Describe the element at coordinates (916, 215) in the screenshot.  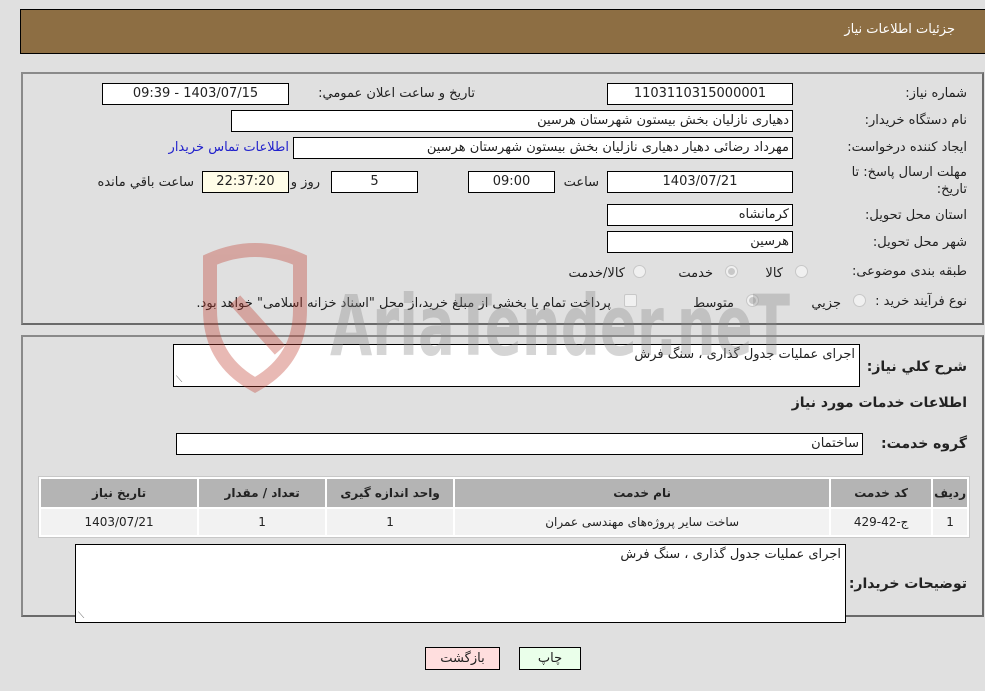
I see `province-label: استان محل تحویل:` at that location.